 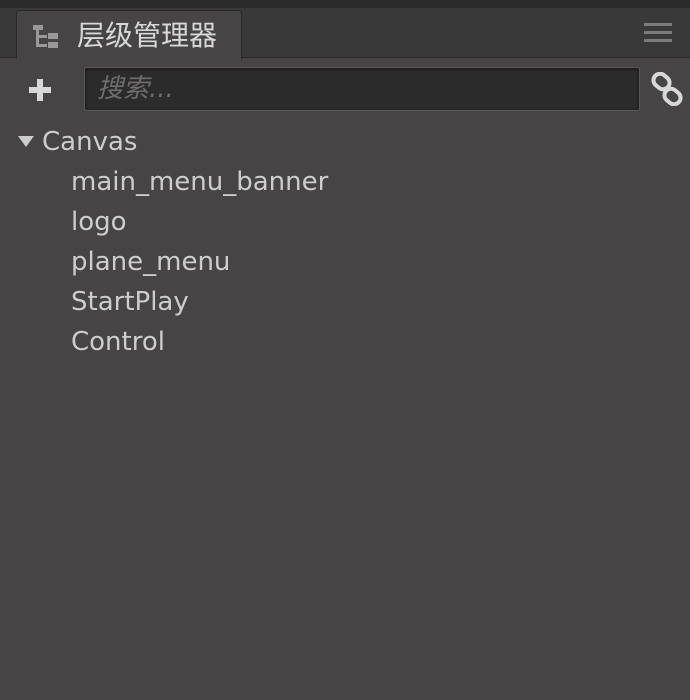 I want to click on hierarchy-icon, so click(x=45, y=36).